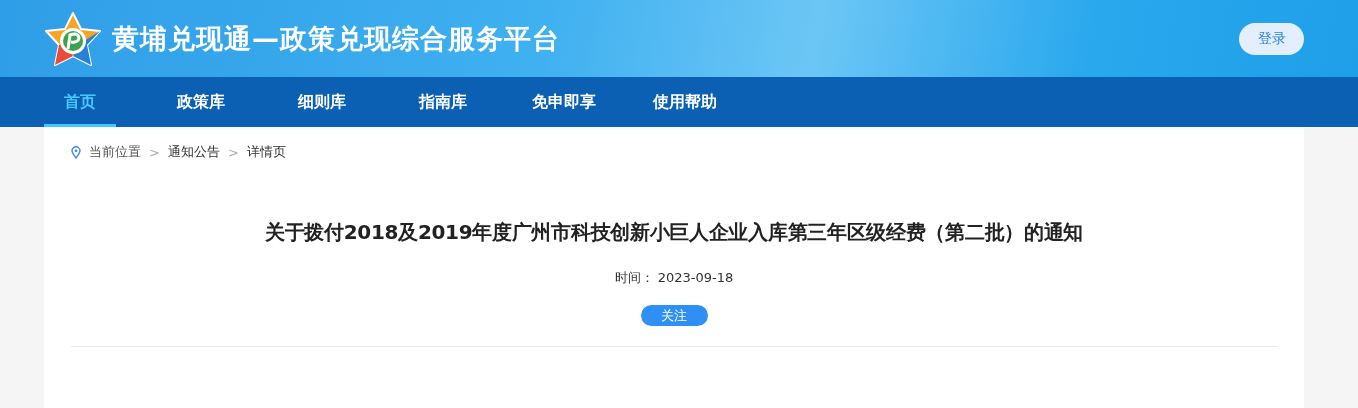 The image size is (1358, 408). Describe the element at coordinates (76, 152) in the screenshot. I see `location-pin-icon` at that location.